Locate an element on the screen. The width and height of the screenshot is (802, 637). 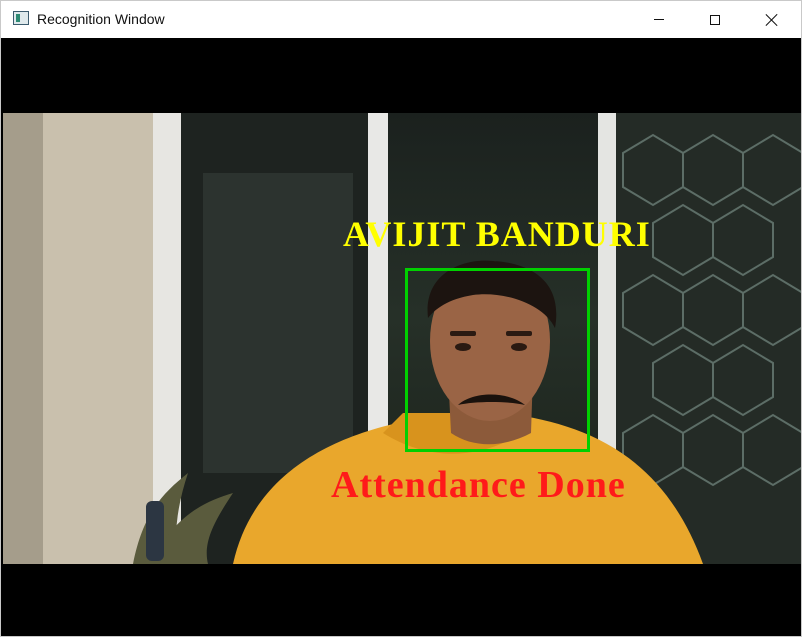
letterbox-top is located at coordinates (401, 75).